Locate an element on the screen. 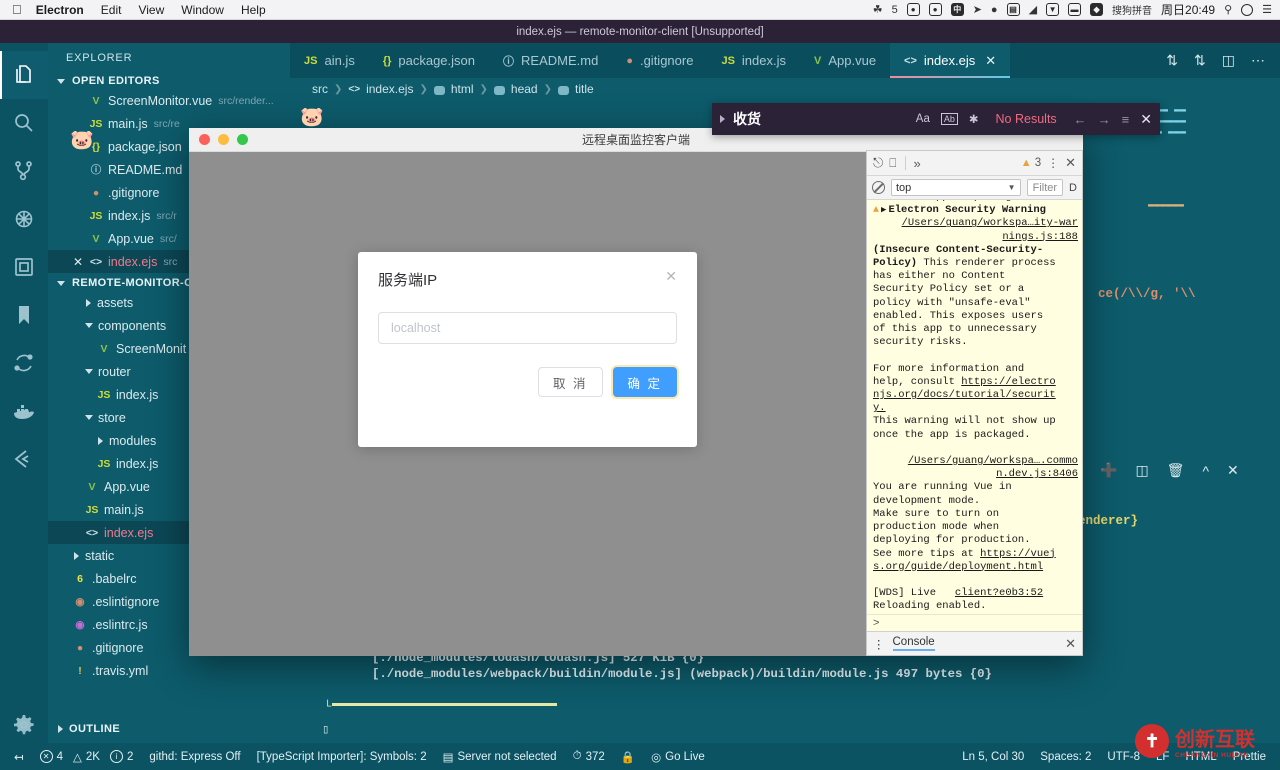 The height and width of the screenshot is (770, 1280). find-input: 收货 is located at coordinates (747, 119).